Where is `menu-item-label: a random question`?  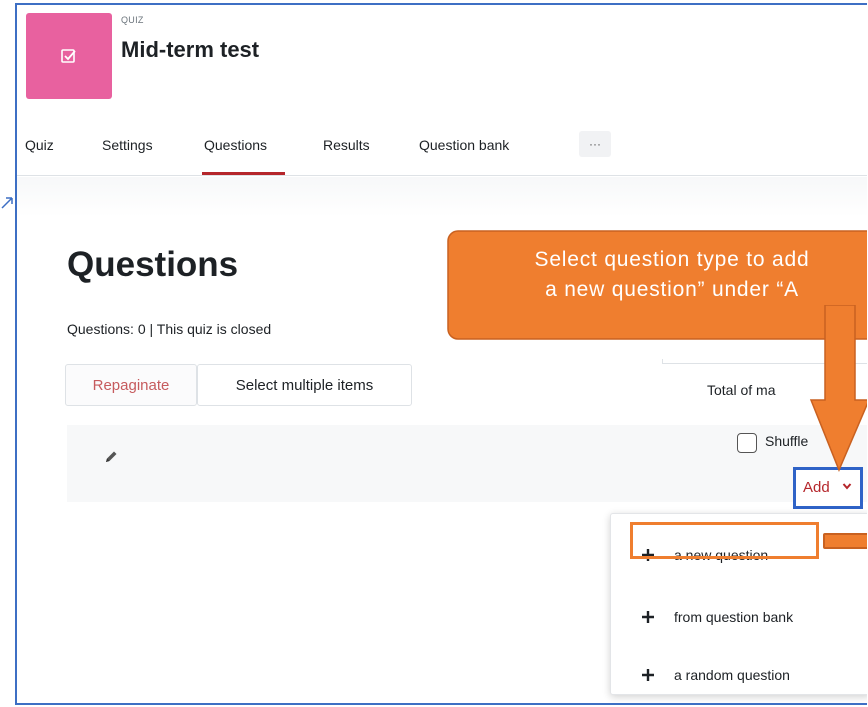 menu-item-label: a random question is located at coordinates (732, 675).